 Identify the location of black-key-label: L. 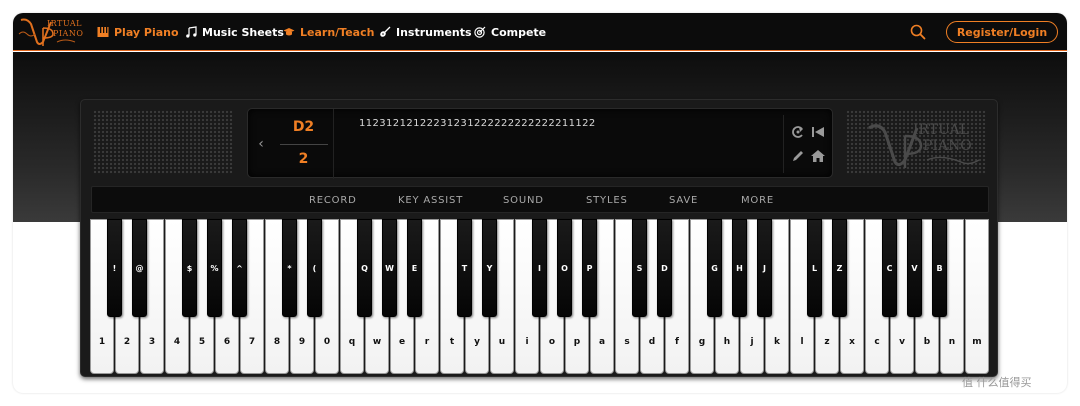
(814, 268).